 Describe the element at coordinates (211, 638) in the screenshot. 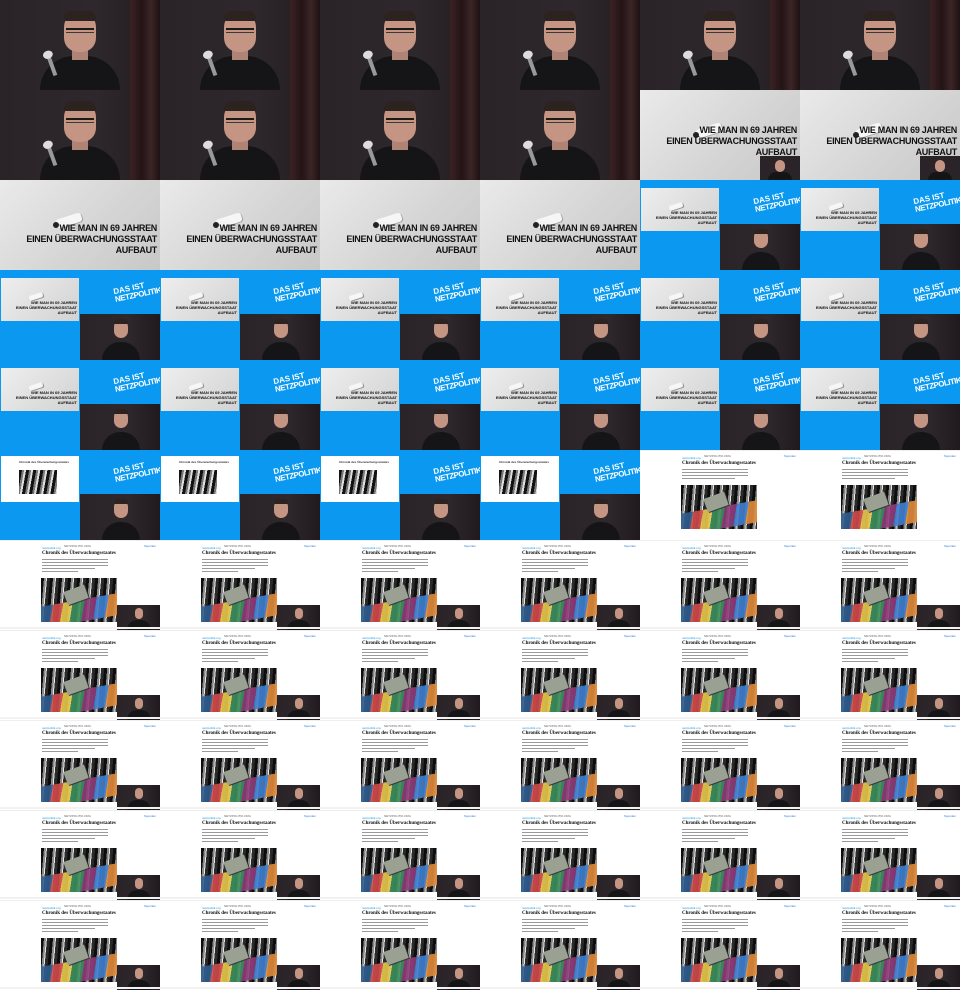

I see `article-kicker: netzpolitik.org` at that location.